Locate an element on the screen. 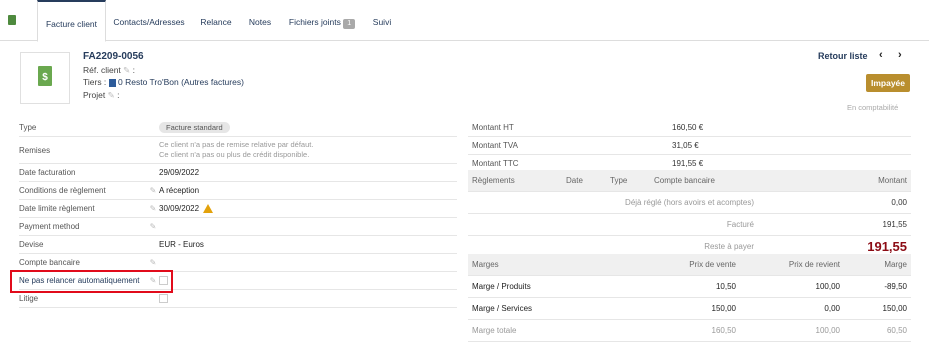  field-row-devise: Devise EUR - Euros is located at coordinates (238, 244).